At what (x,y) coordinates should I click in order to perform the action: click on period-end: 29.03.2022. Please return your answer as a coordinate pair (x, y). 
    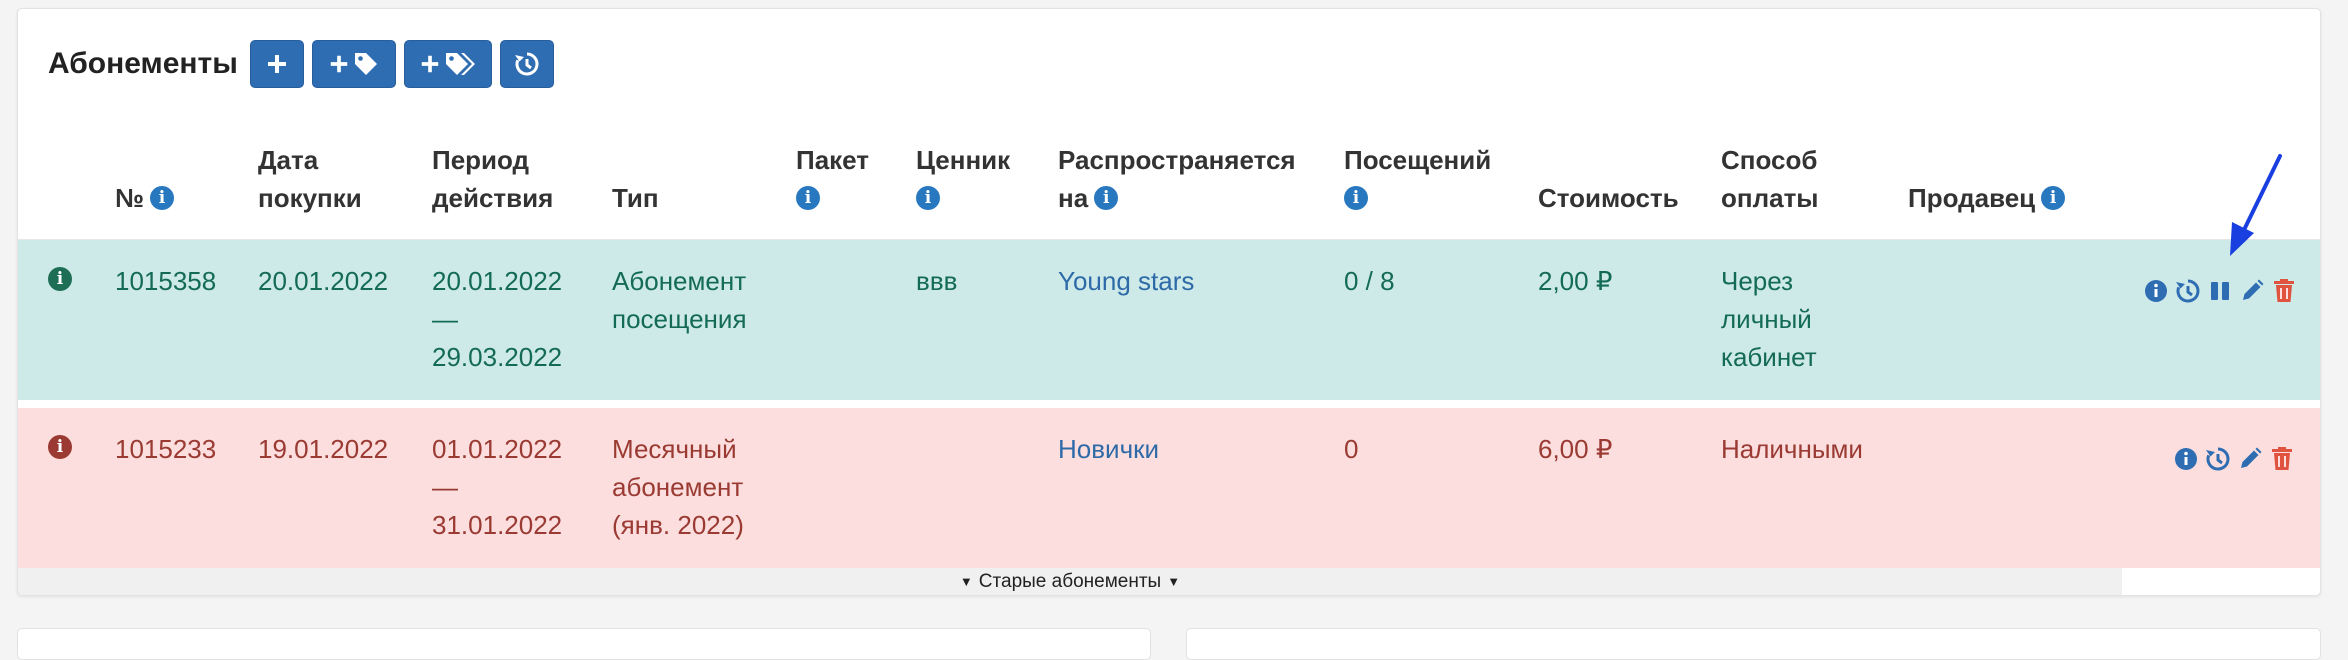
    Looking at the image, I should click on (497, 357).